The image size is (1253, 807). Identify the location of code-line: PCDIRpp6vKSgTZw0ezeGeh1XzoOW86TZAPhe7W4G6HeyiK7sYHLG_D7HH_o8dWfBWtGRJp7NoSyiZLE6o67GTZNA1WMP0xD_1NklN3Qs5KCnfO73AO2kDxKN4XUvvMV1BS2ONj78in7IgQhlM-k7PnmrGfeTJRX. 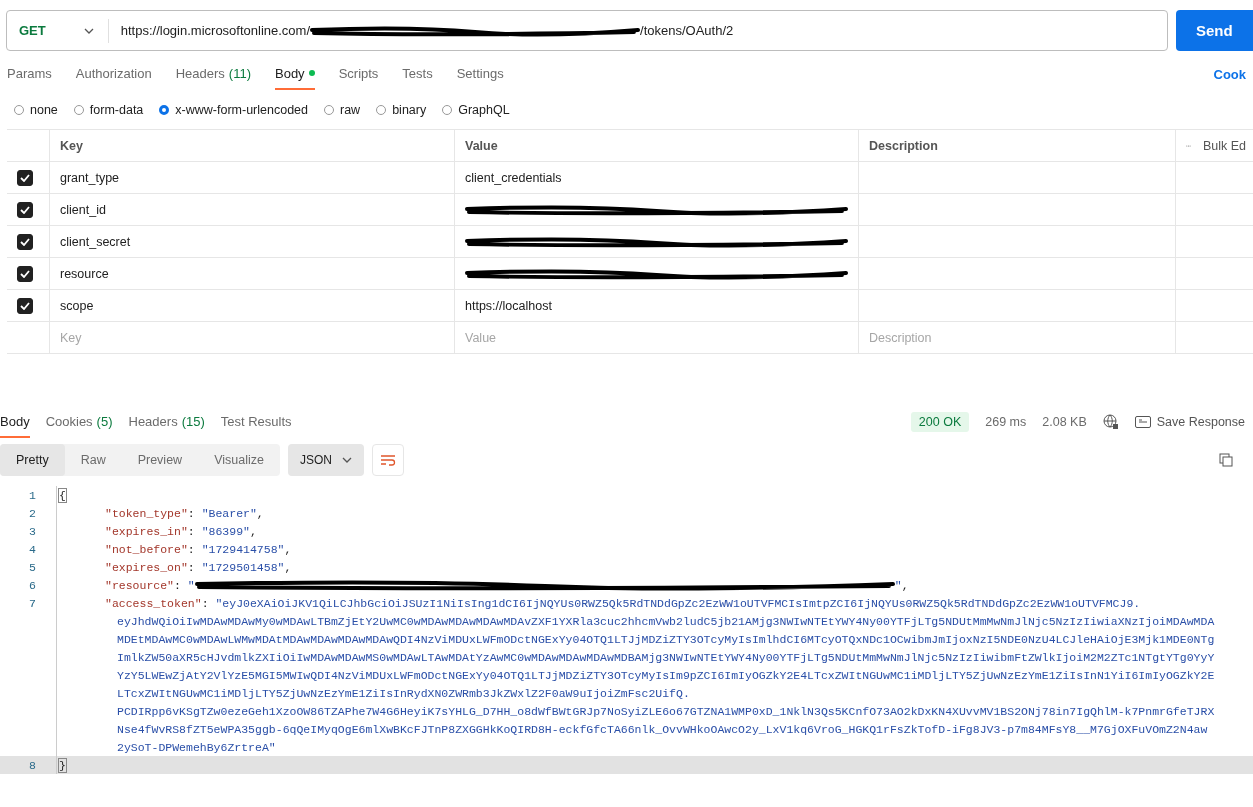
(666, 711).